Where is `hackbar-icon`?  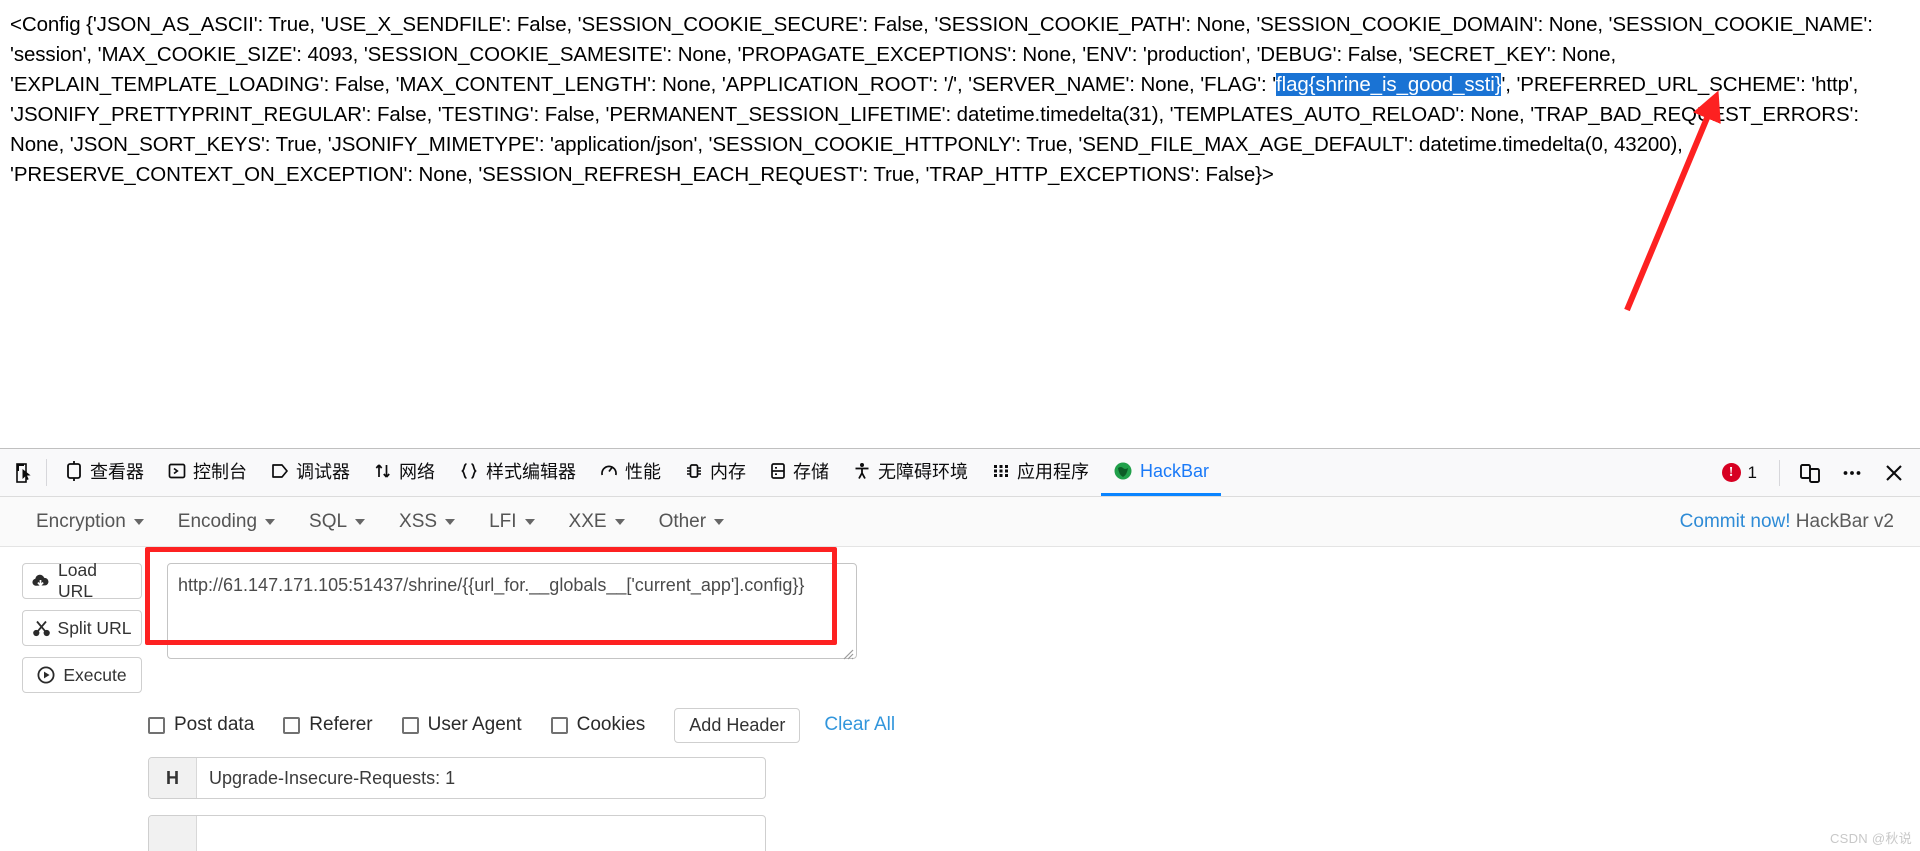
hackbar-icon is located at coordinates (1123, 471).